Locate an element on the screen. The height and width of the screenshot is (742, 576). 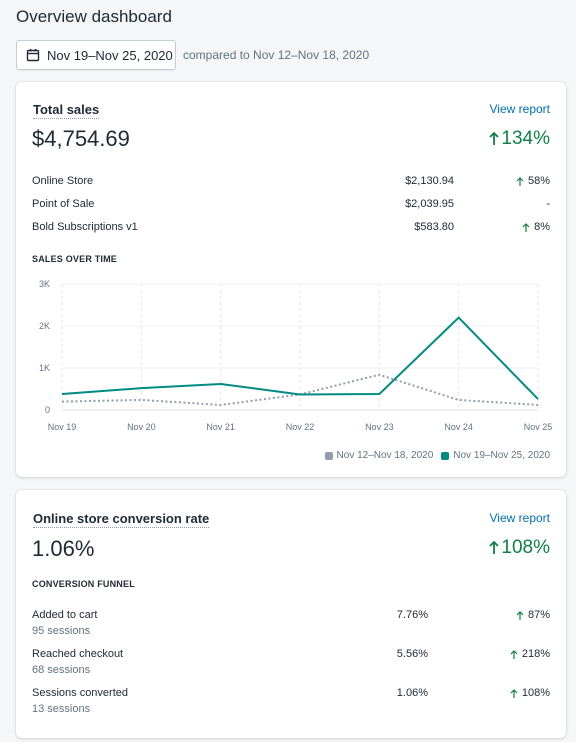
conversion-rate-change: 108% is located at coordinates (519, 548).